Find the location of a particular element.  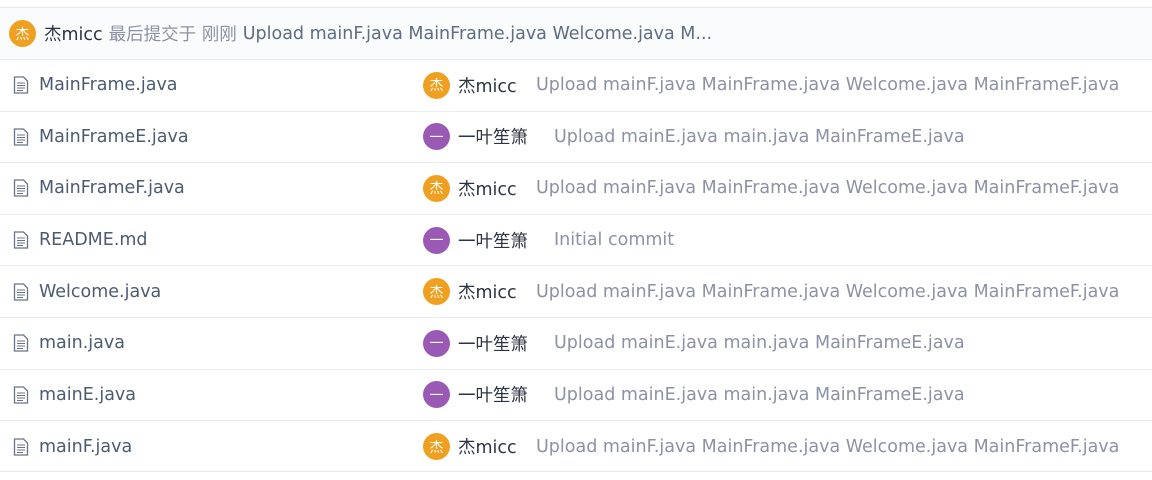

file-name-link: Welcome.java is located at coordinates (100, 292).